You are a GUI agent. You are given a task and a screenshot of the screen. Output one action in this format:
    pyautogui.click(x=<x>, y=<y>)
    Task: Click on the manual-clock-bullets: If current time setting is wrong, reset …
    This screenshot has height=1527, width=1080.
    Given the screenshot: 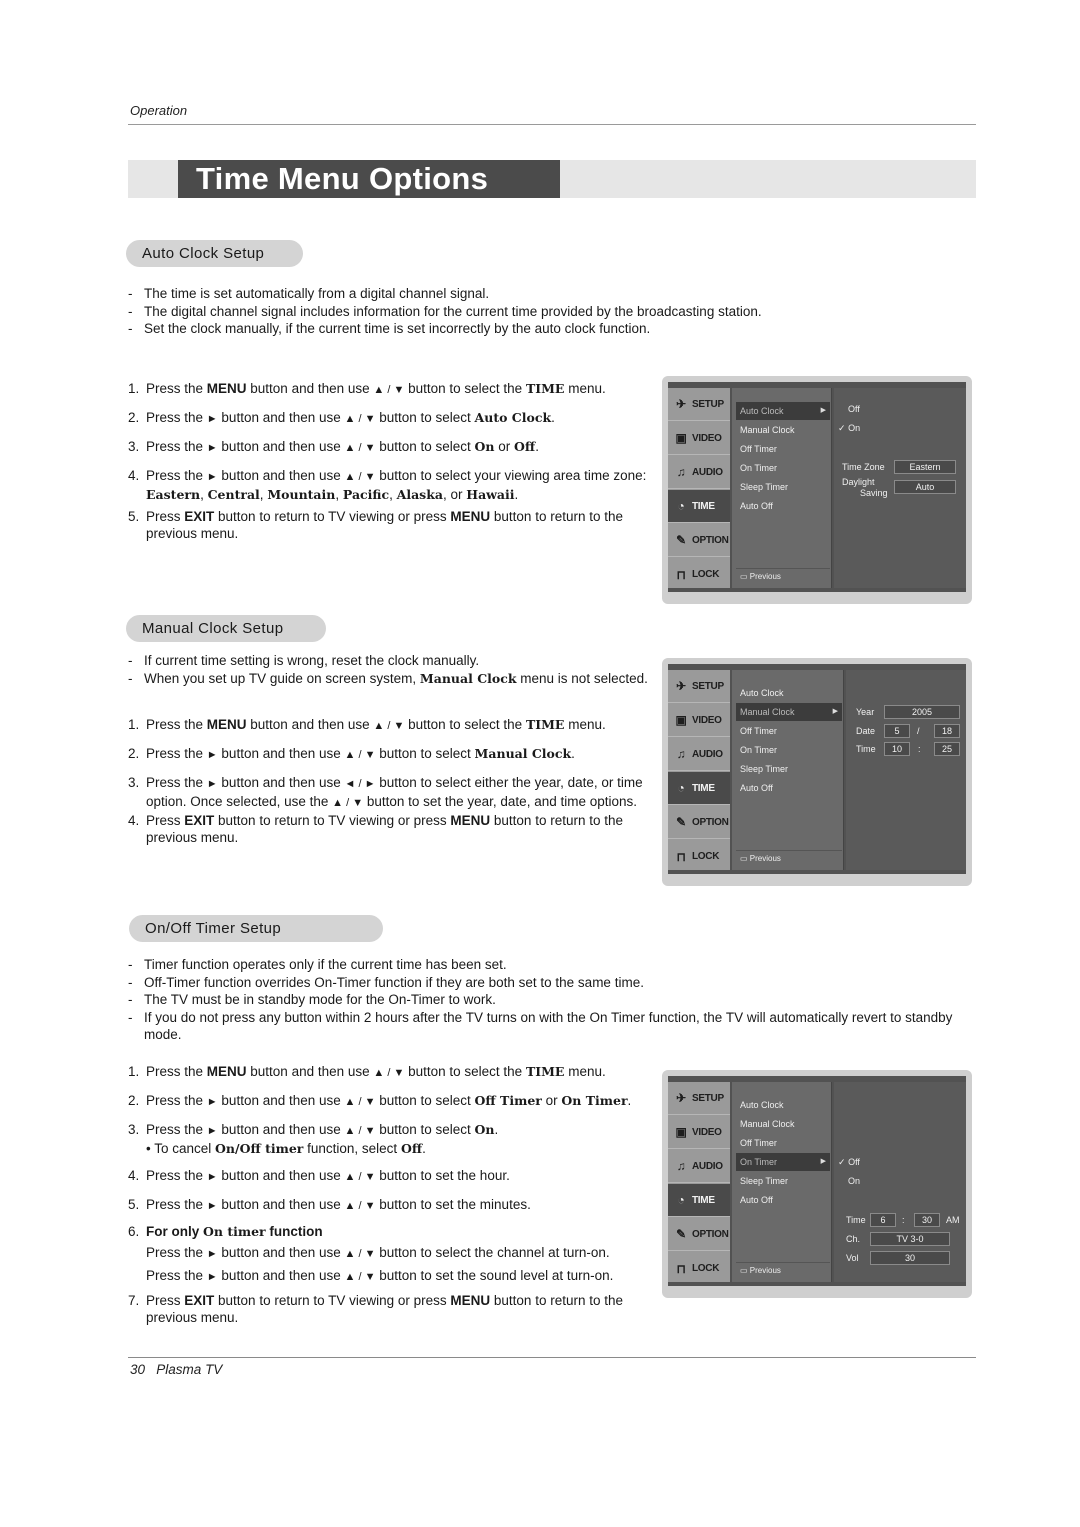 What is the action you would take?
    pyautogui.click(x=388, y=669)
    